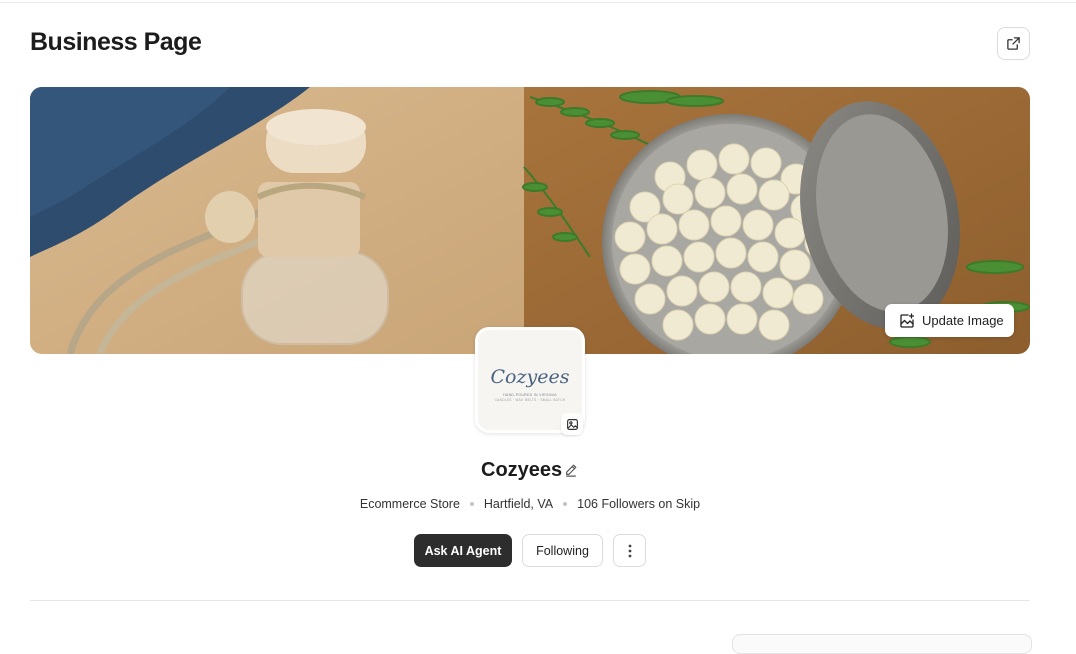 This screenshot has width=1076, height=654. What do you see at coordinates (530, 395) in the screenshot?
I see `logo-tagline: HAND-POURED IN VIRGINIA` at bounding box center [530, 395].